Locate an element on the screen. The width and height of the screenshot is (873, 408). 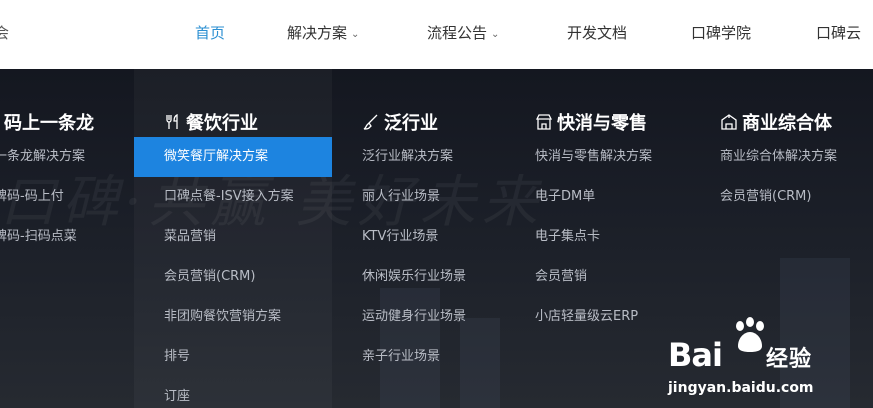
menu-item: 亲子行业场景 is located at coordinates (401, 357).